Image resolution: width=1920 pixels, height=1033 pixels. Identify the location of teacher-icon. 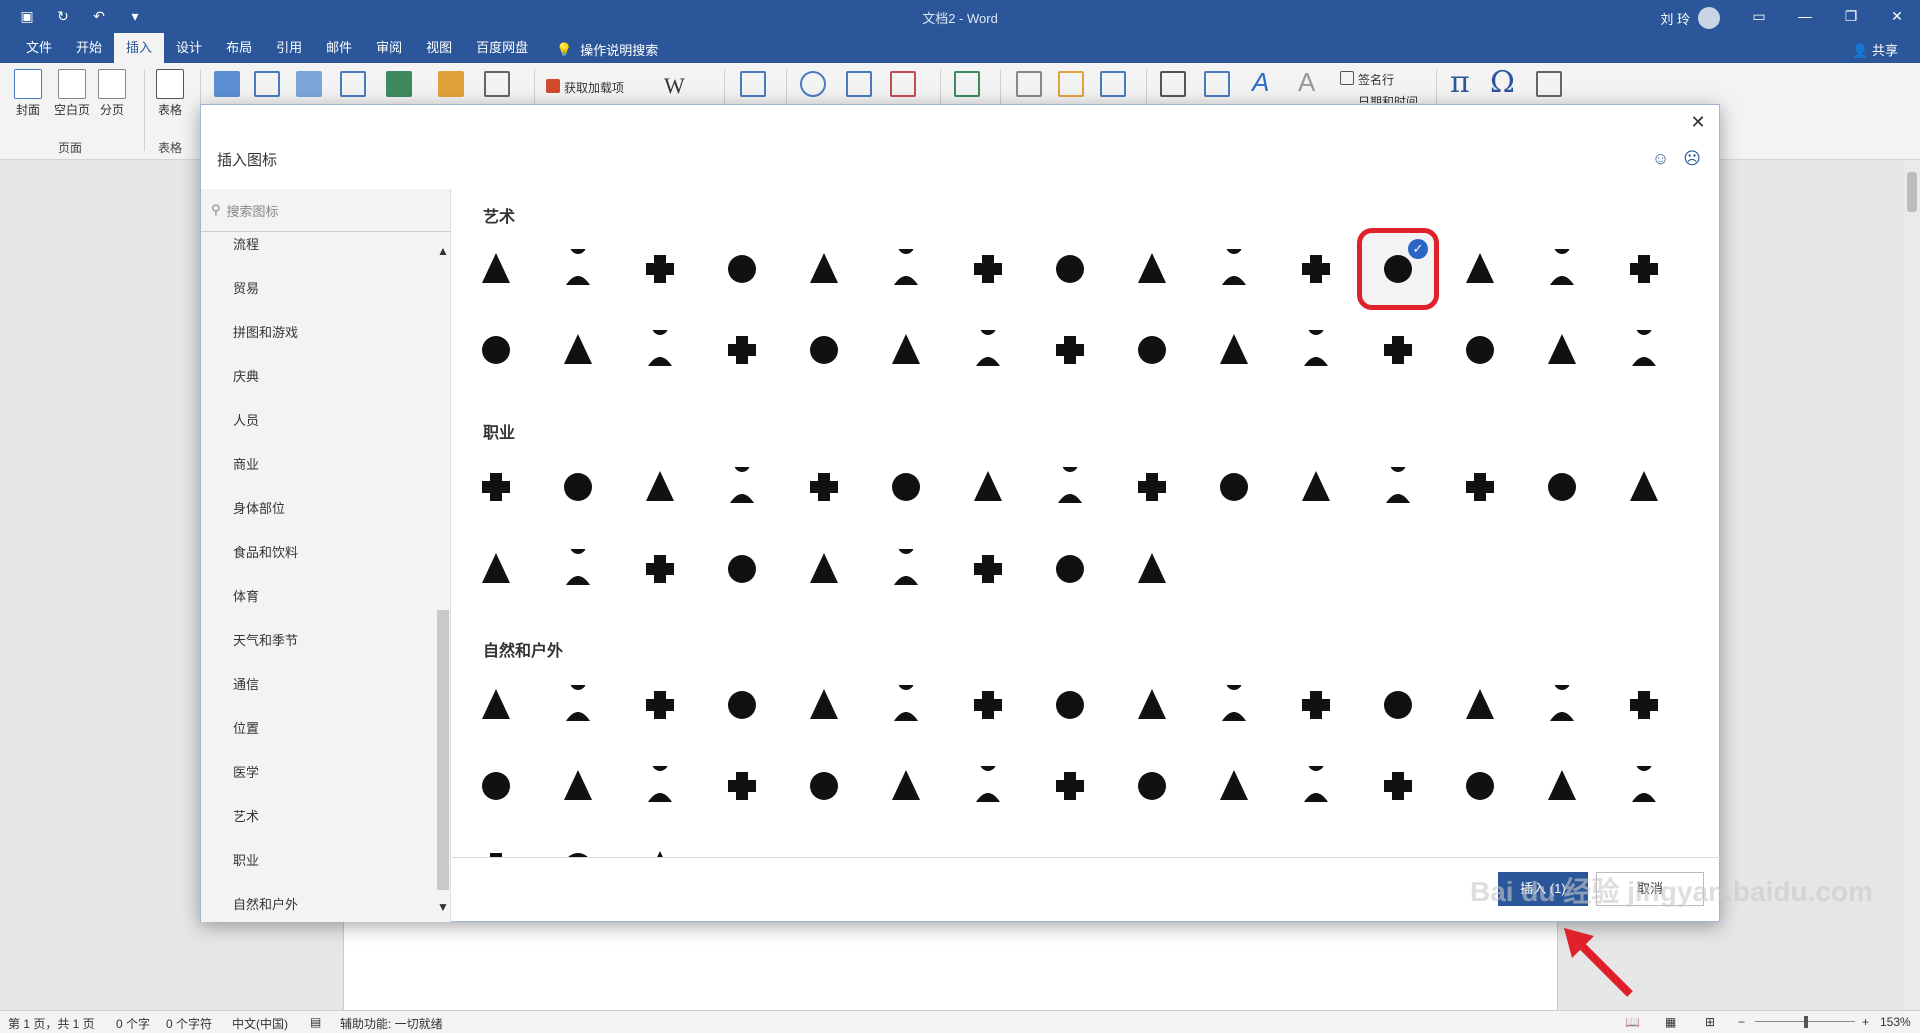
(496, 569).